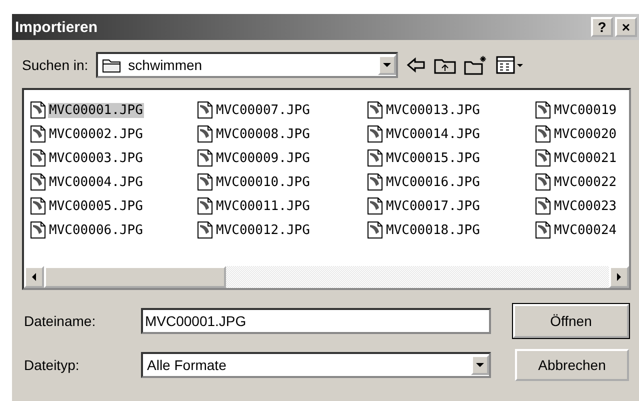 This screenshot has width=639, height=401. What do you see at coordinates (571, 321) in the screenshot?
I see `open-button: Öffnen` at bounding box center [571, 321].